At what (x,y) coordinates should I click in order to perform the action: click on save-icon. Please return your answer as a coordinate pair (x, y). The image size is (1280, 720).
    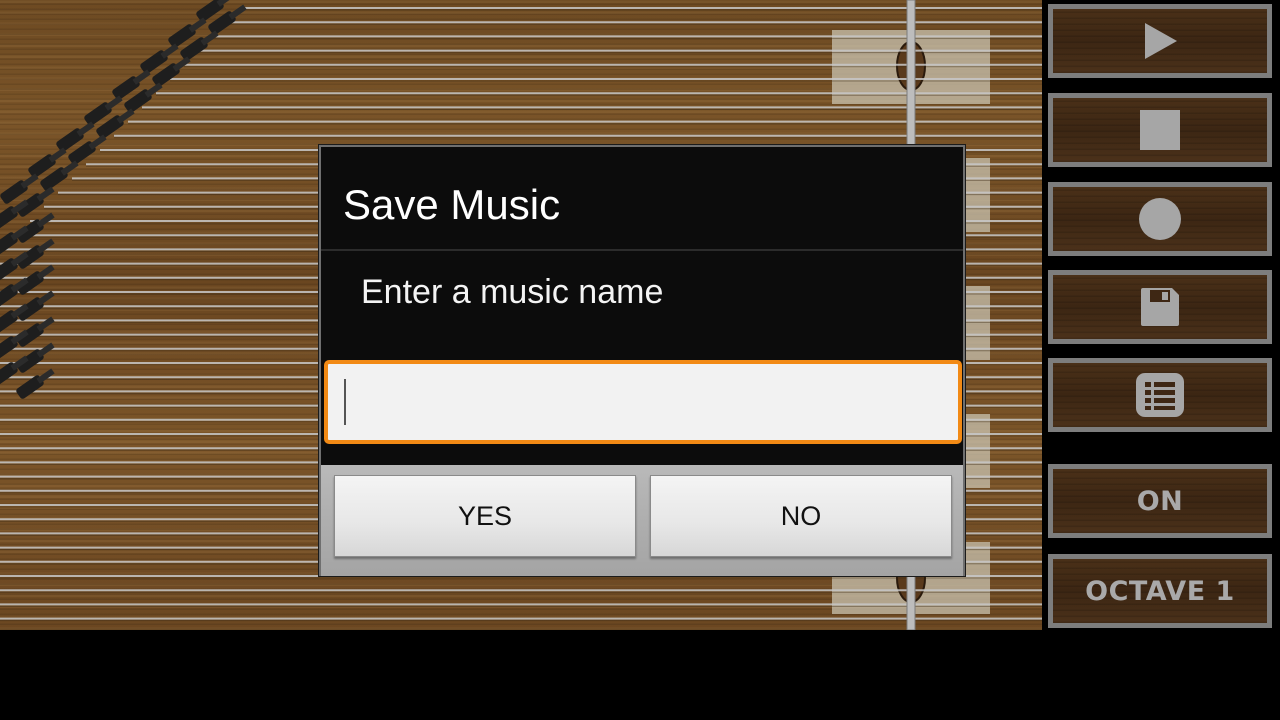
    Looking at the image, I should click on (1160, 307).